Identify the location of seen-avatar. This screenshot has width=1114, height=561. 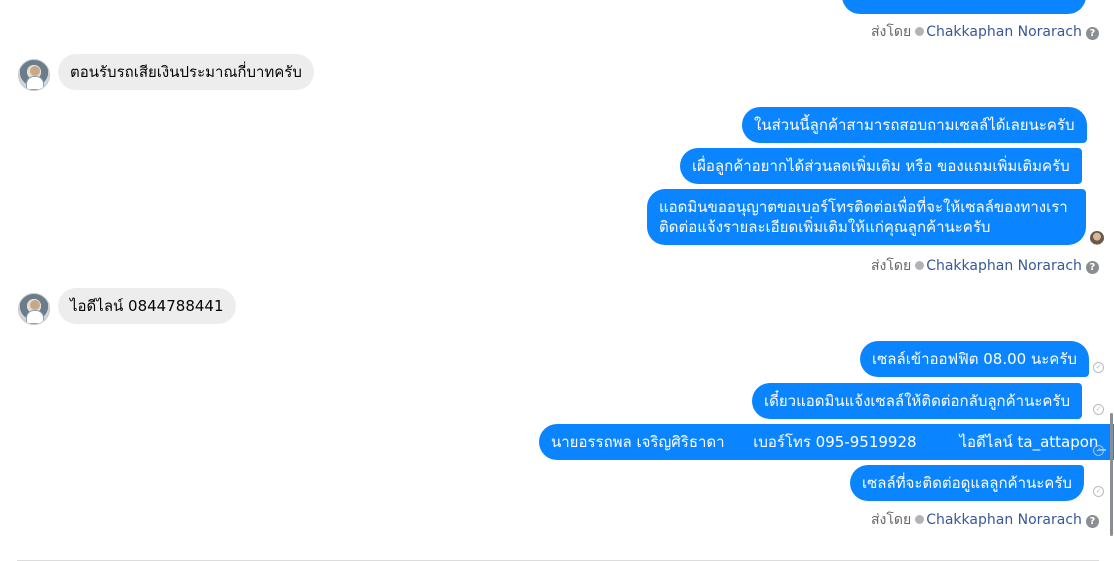
(1097, 238).